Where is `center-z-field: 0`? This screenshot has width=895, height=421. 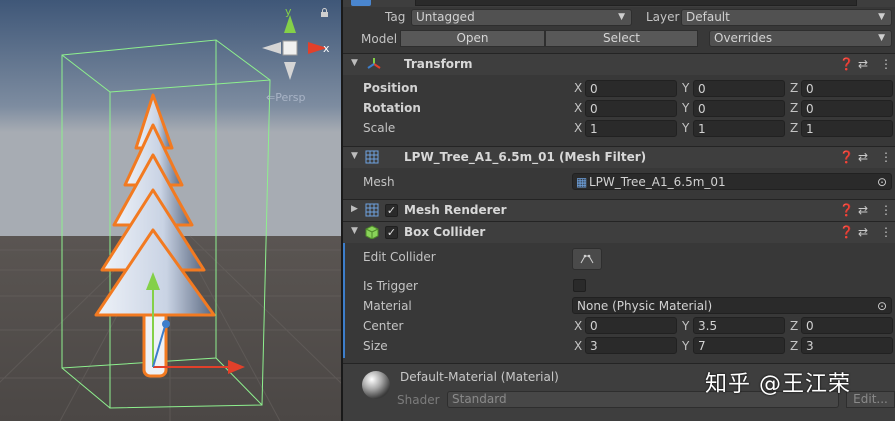
center-z-field: 0 is located at coordinates (847, 325).